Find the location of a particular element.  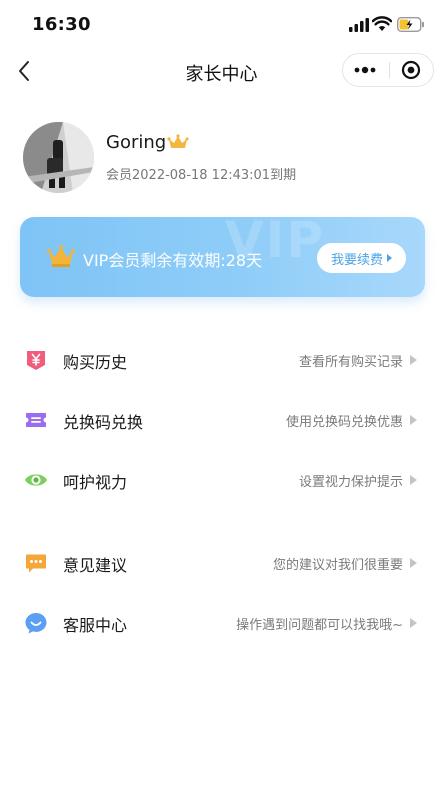

renew-arrow-icon is located at coordinates (389, 258).